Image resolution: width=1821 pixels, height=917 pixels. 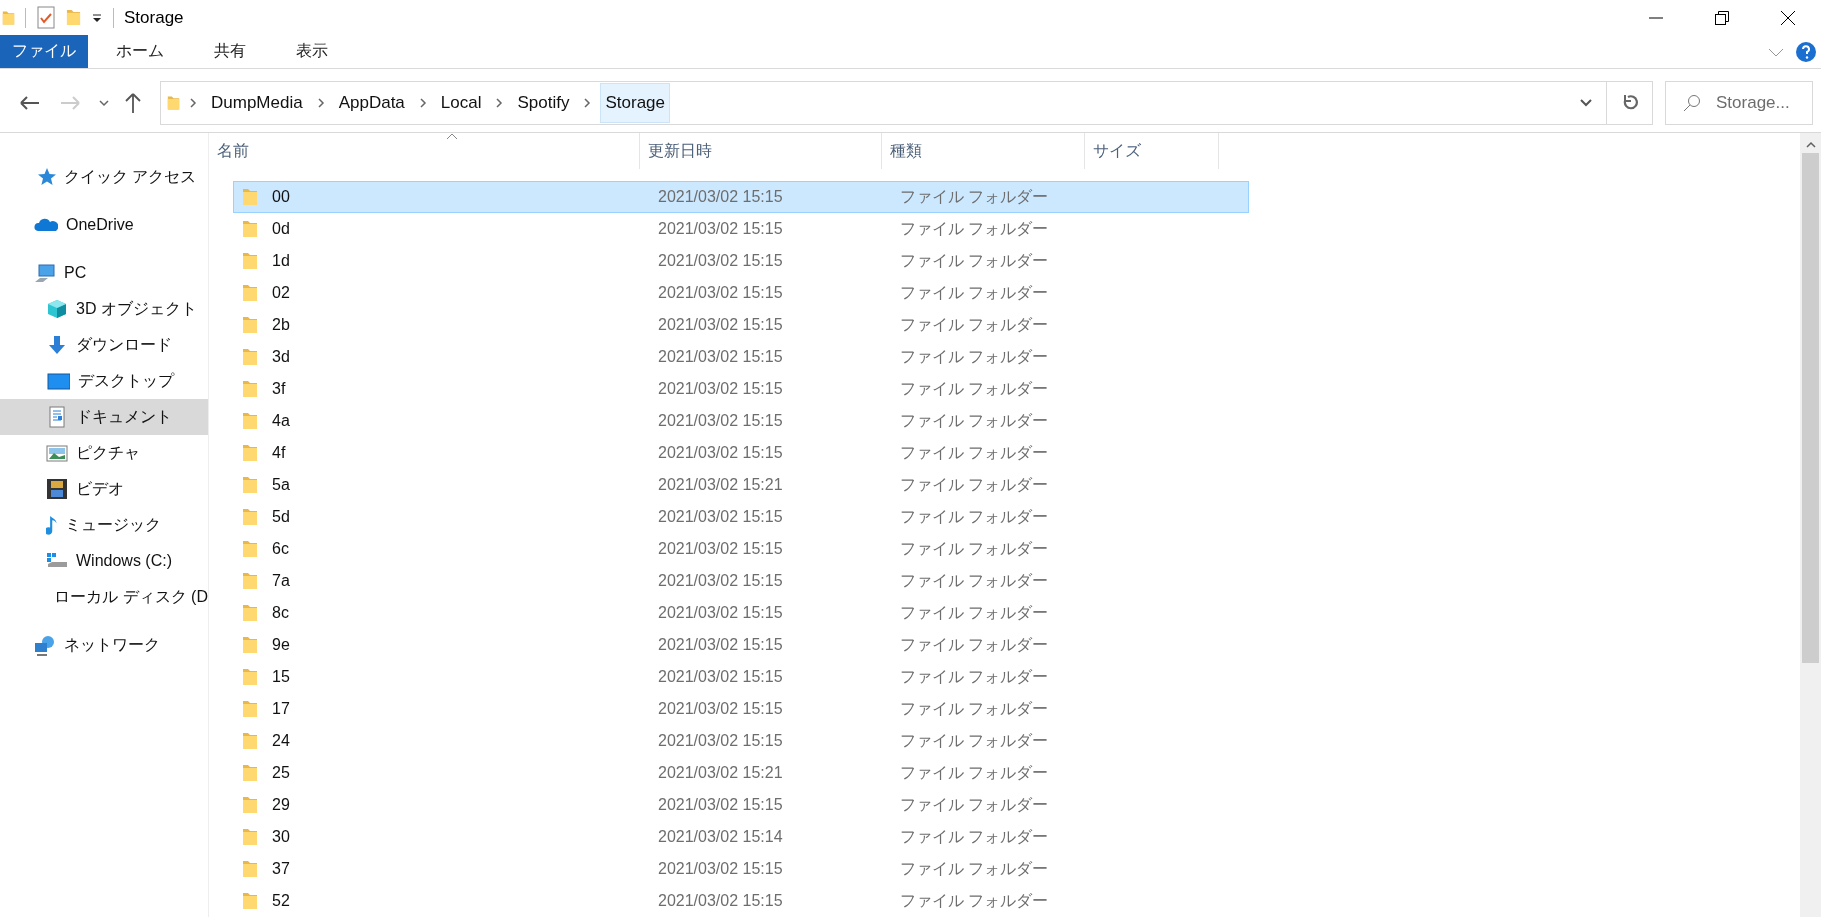 I want to click on file-name: 7a, so click(x=281, y=581).